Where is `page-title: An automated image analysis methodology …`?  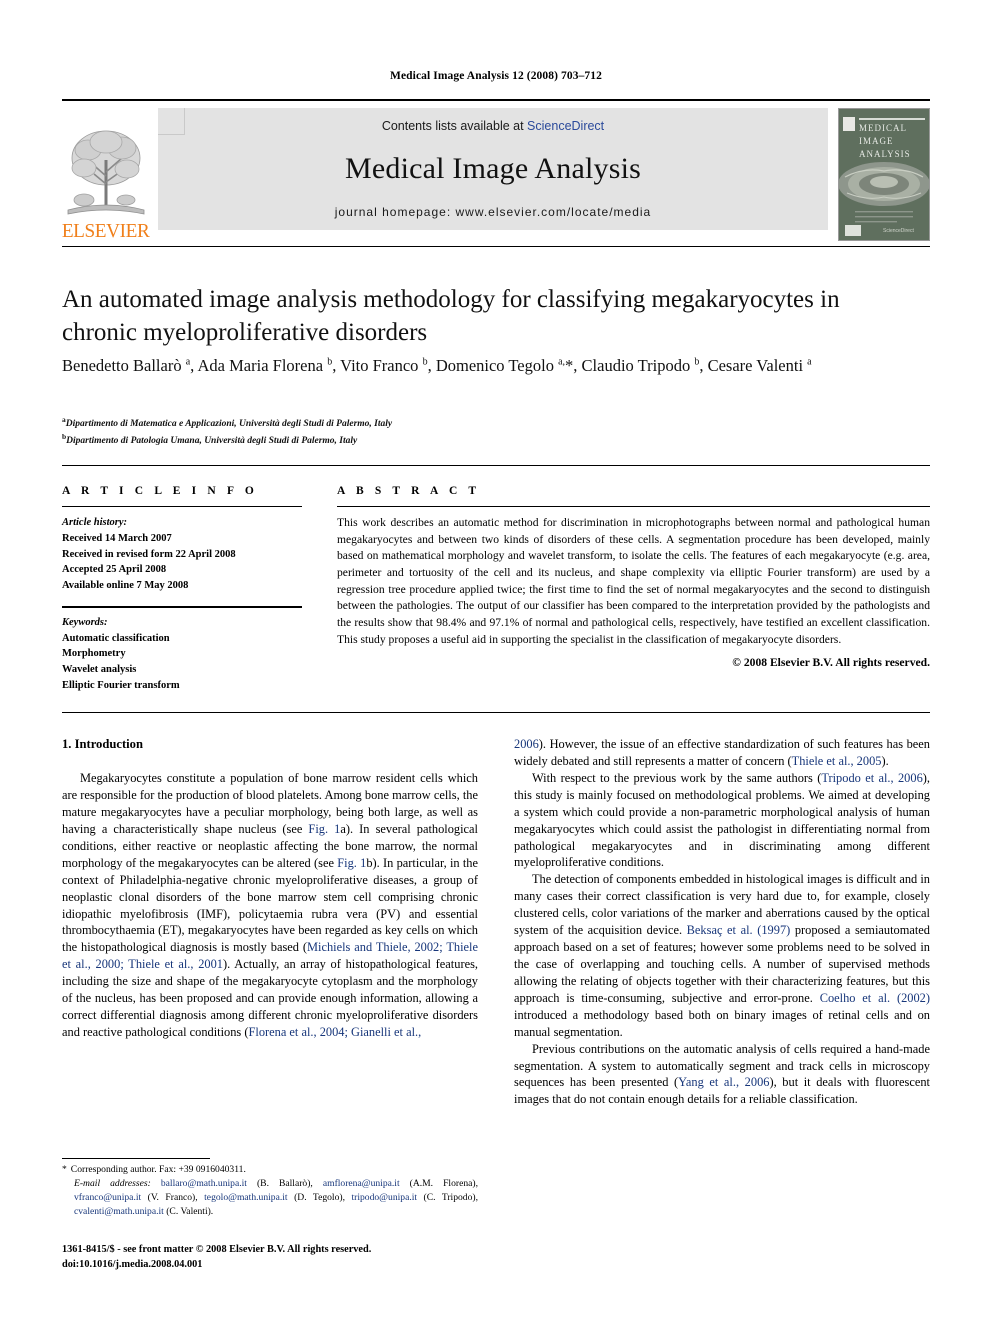
page-title: An automated image analysis methodology … is located at coordinates (451, 316).